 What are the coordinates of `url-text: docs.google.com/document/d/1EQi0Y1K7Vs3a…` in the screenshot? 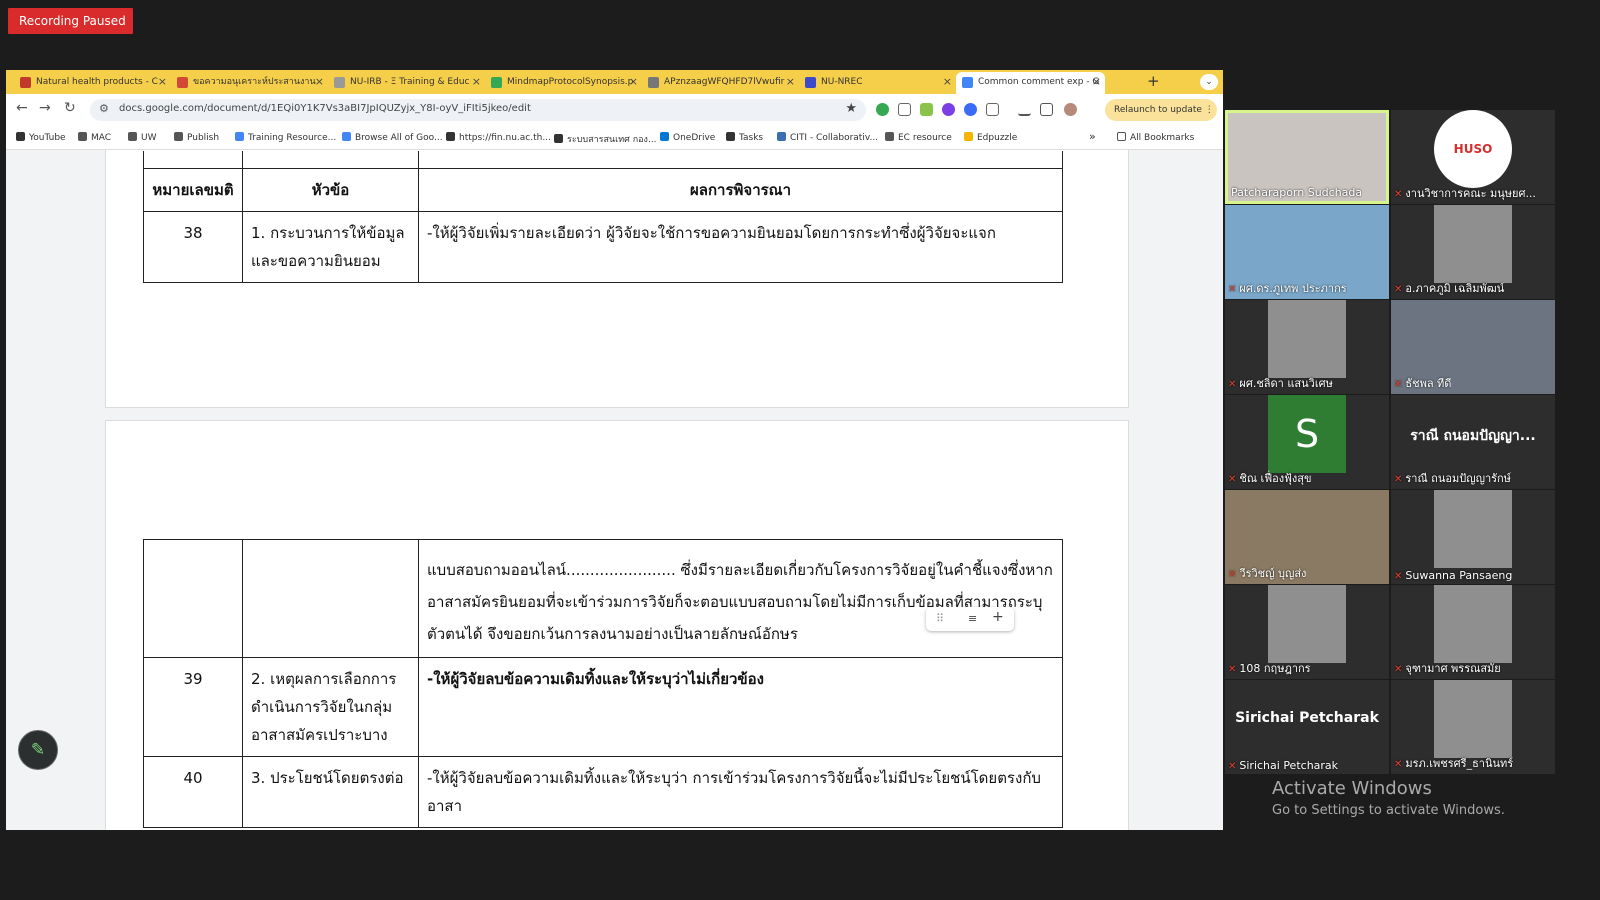 It's located at (325, 108).